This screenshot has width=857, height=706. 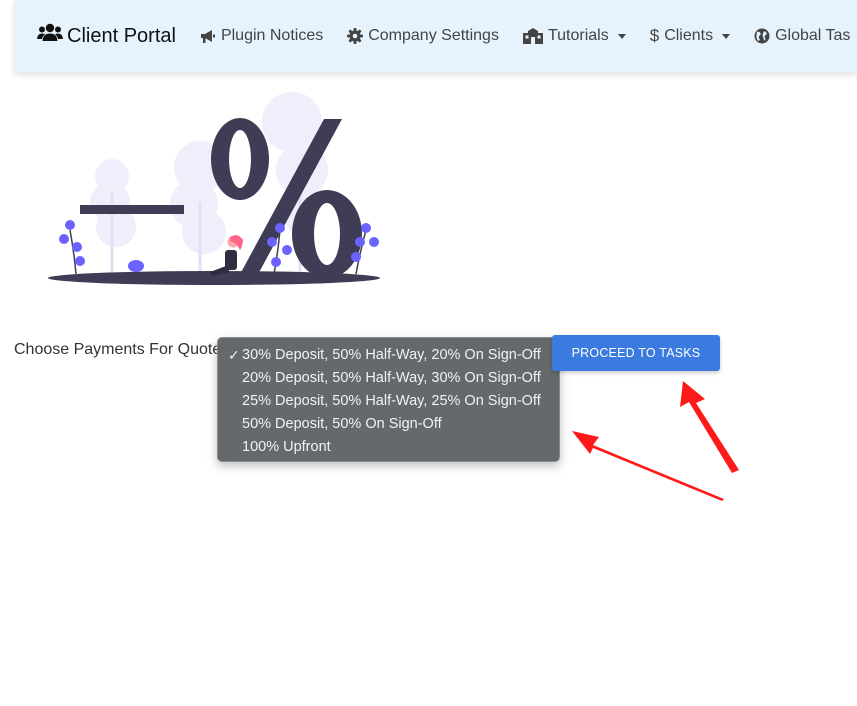 What do you see at coordinates (388, 447) in the screenshot?
I see `payment-option: 100% Upfront` at bounding box center [388, 447].